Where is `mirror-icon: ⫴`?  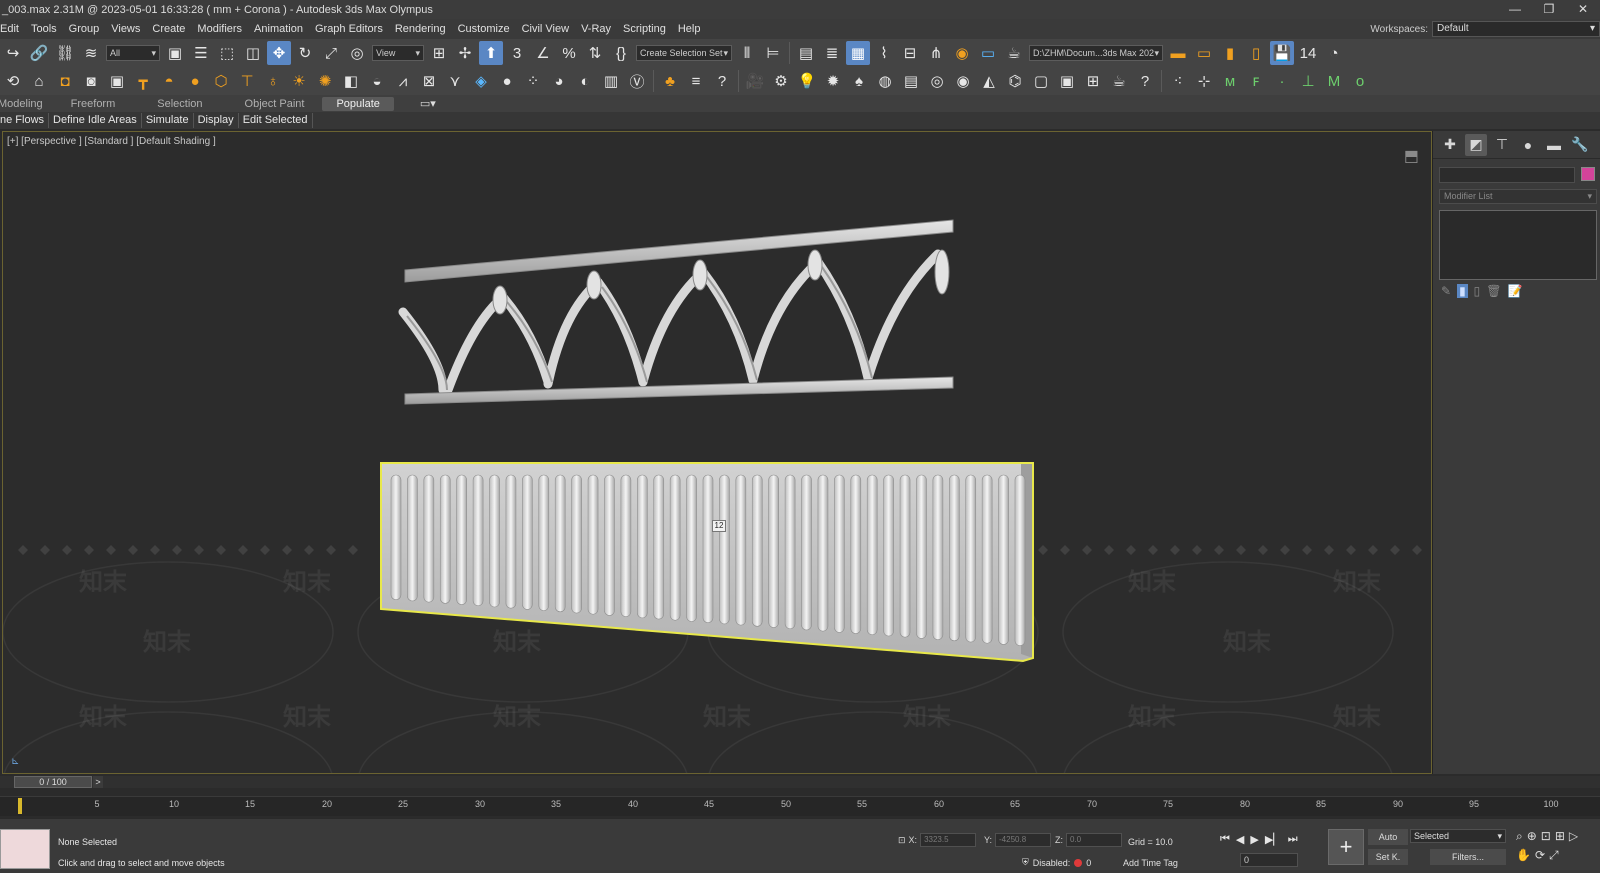
mirror-icon: ⫴ is located at coordinates (747, 53).